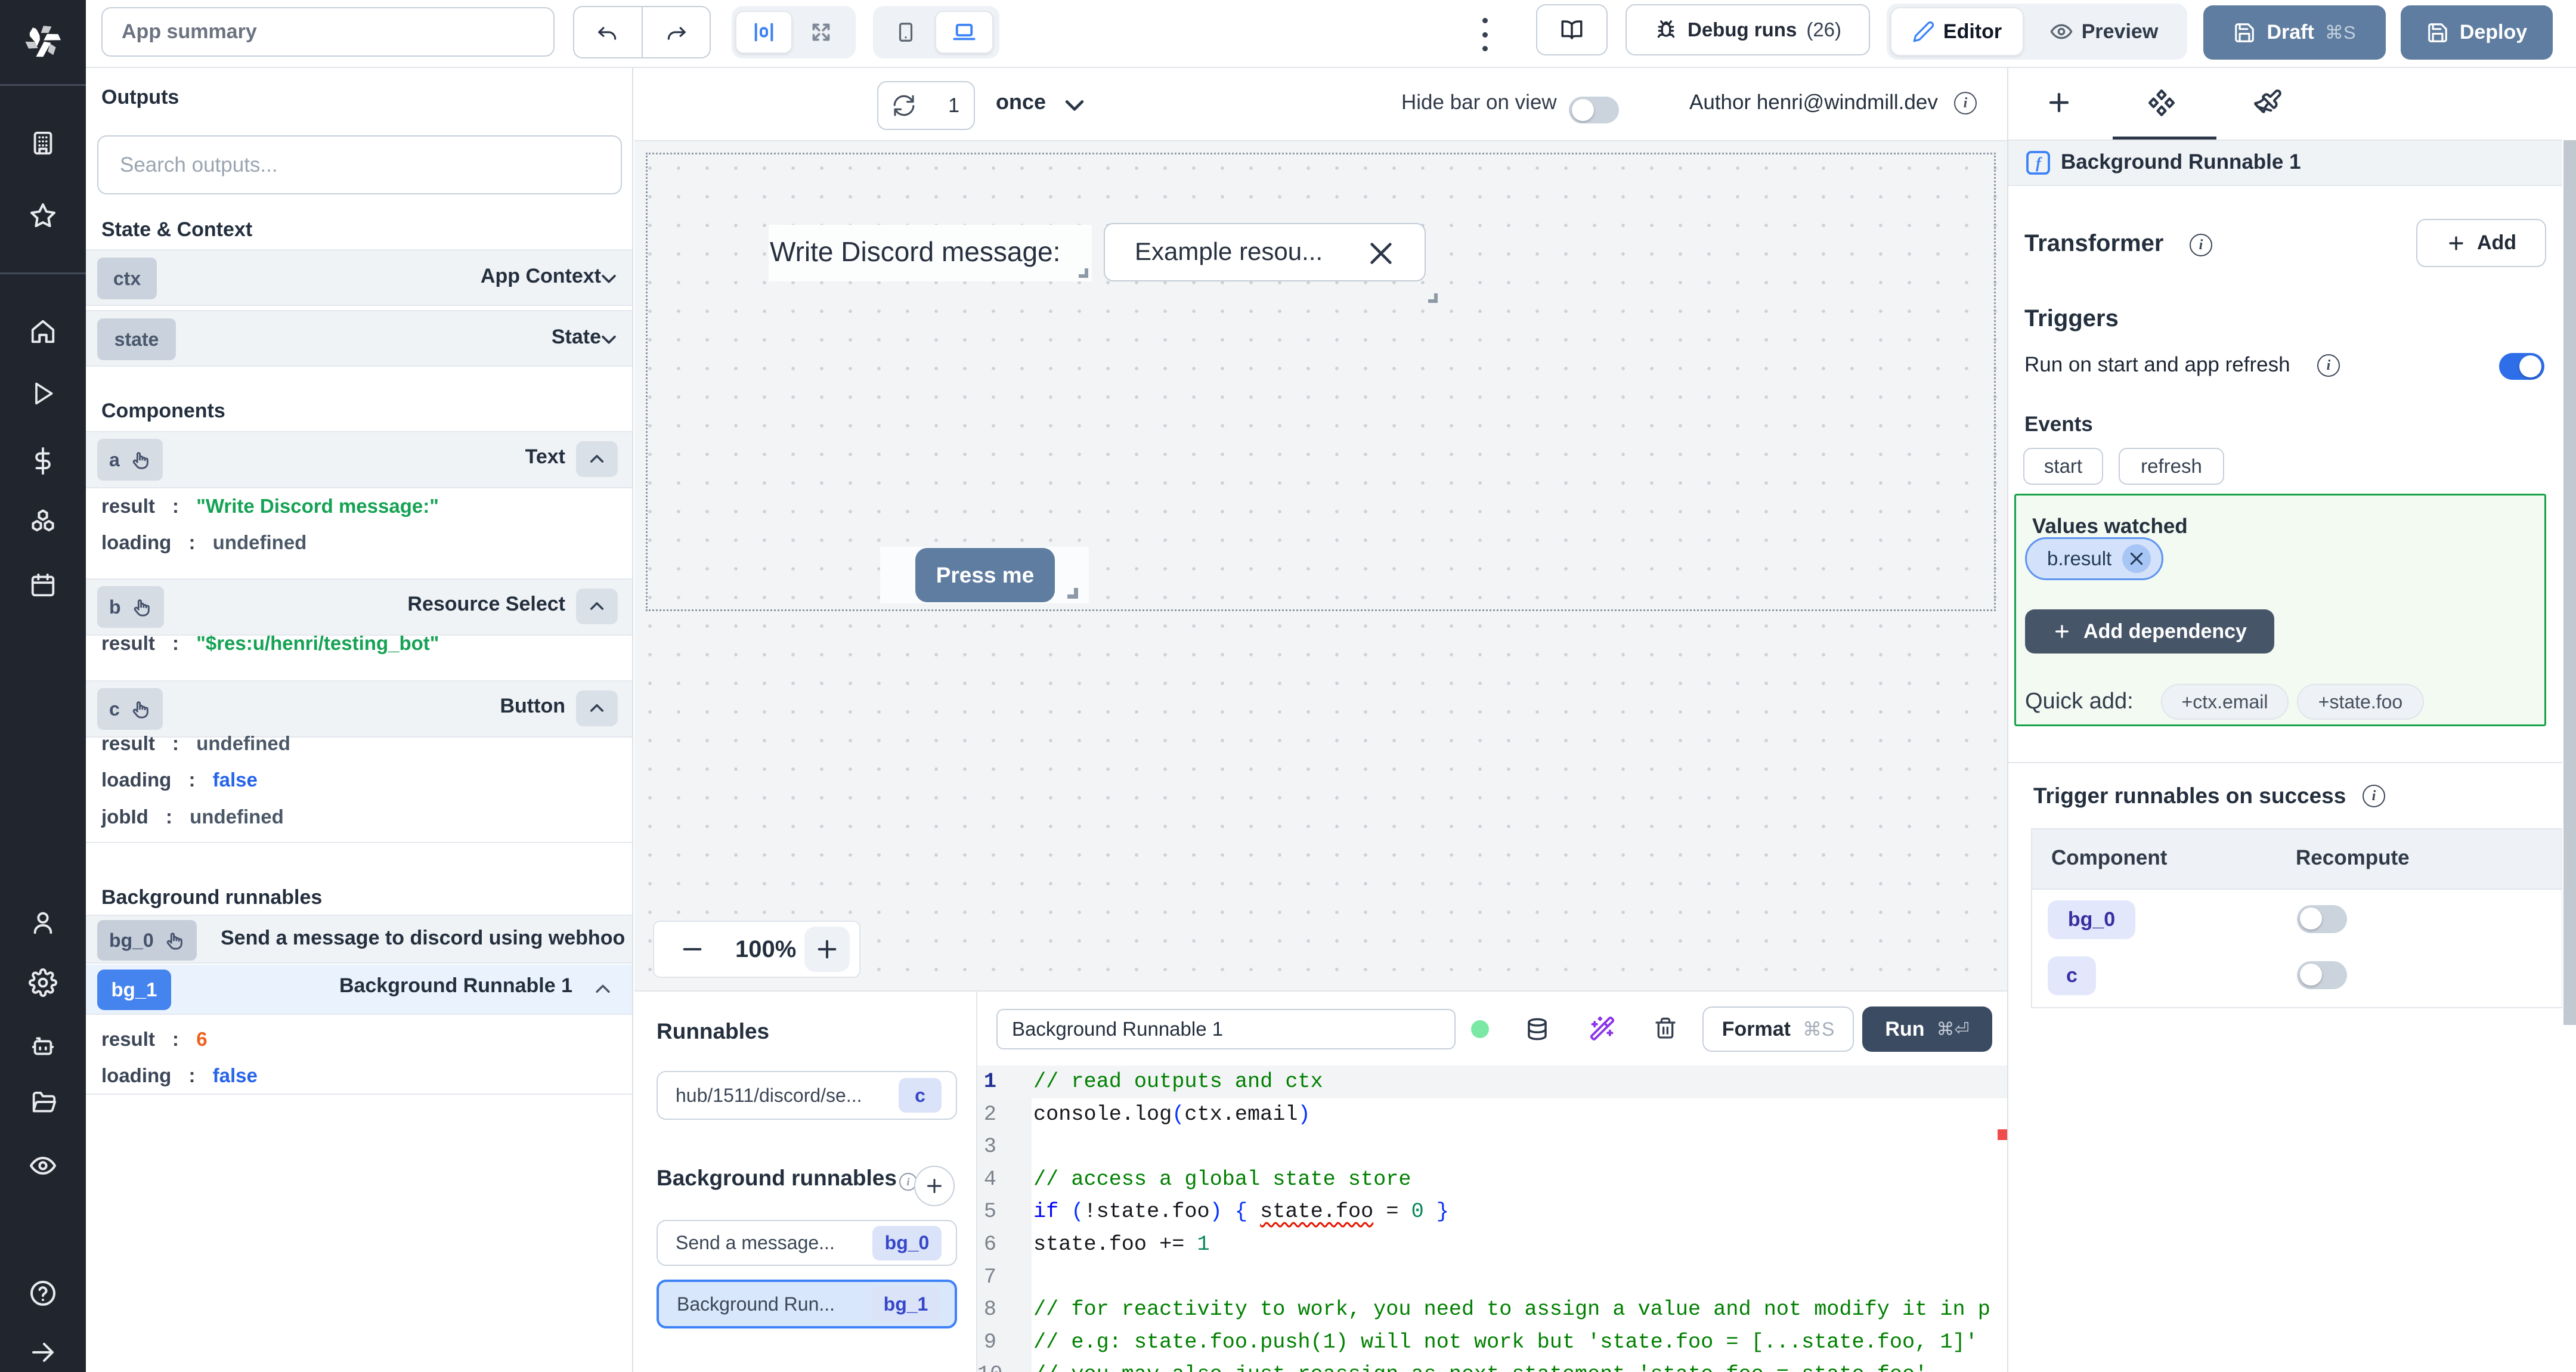 This screenshot has width=2576, height=1372. Describe the element at coordinates (2039, 163) in the screenshot. I see `svg-text: f` at that location.